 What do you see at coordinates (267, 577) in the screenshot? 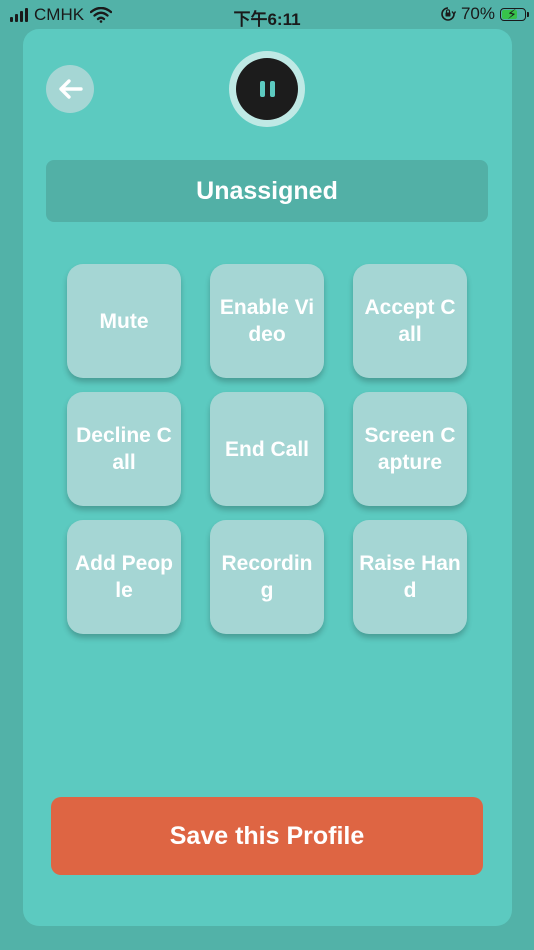
I see `recording-button: Recording` at bounding box center [267, 577].